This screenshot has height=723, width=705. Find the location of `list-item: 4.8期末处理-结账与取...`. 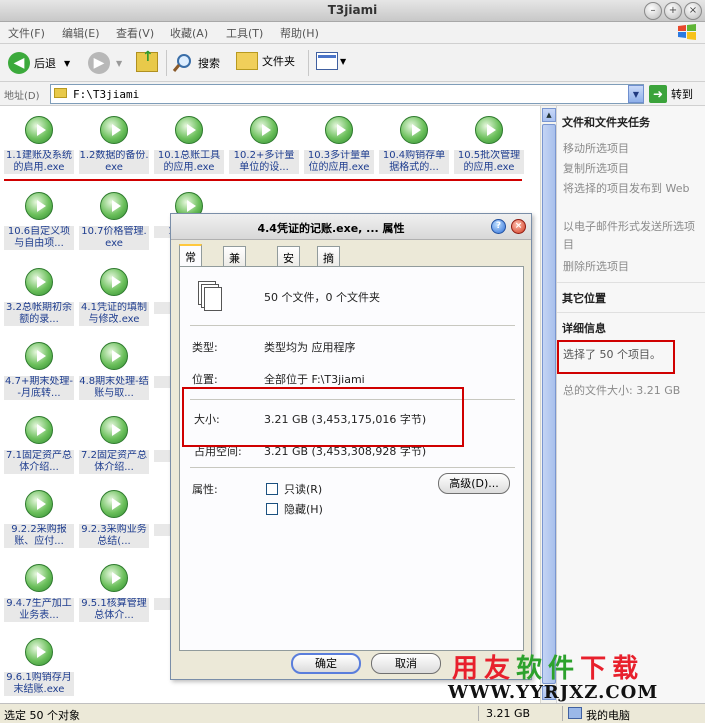

list-item: 4.8期末处理-结账与取... is located at coordinates (114, 371).